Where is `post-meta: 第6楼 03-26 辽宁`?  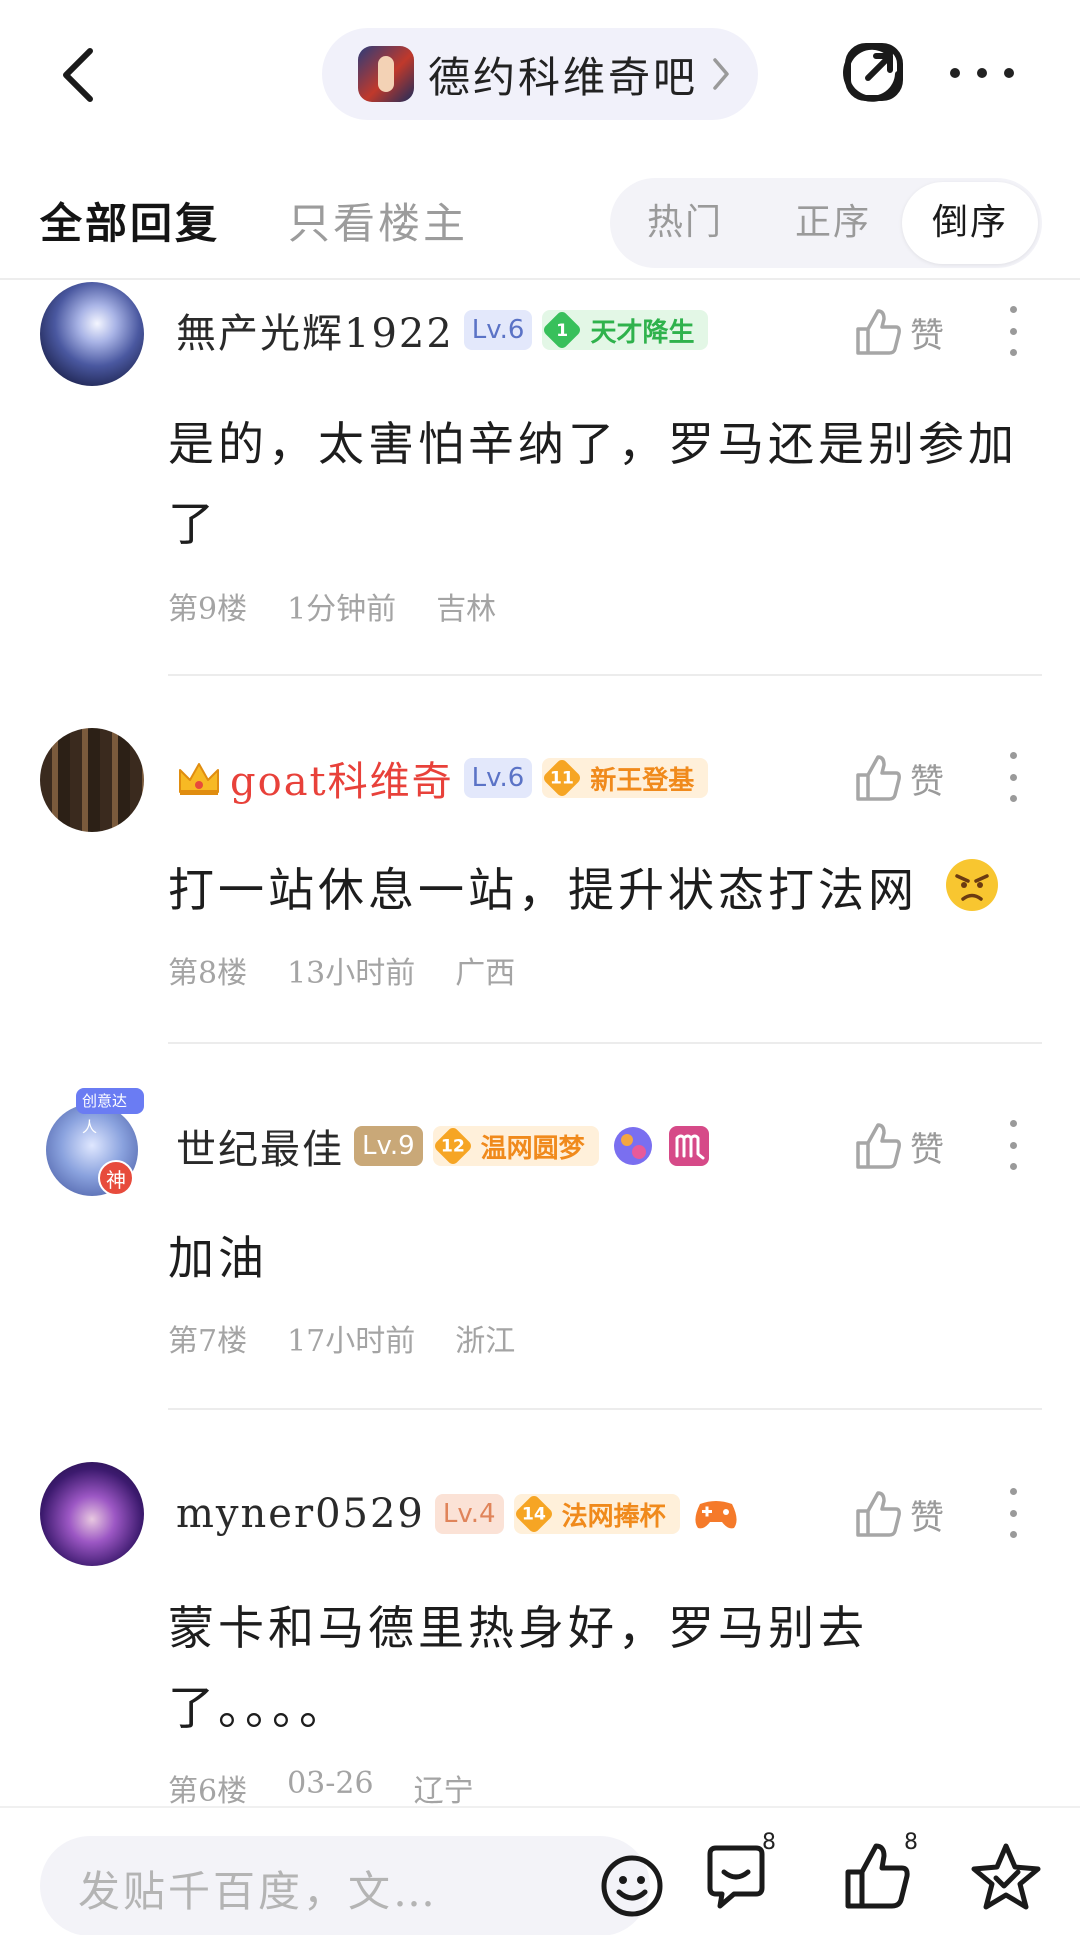 post-meta: 第6楼 03-26 辽宁 is located at coordinates (321, 1788).